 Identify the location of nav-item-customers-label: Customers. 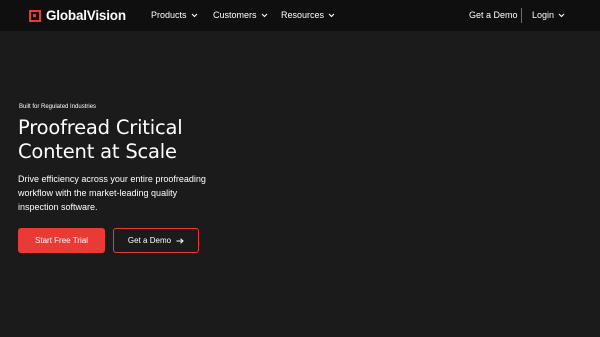
(235, 15).